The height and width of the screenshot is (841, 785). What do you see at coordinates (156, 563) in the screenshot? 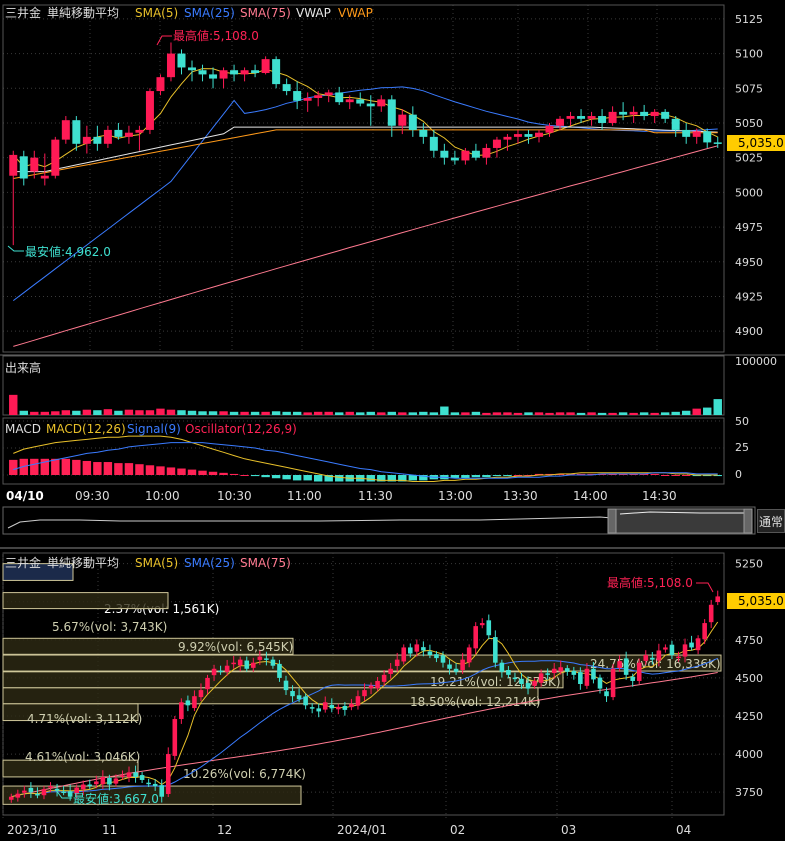
I see `bottom-legend-sma5: SMA(5)` at bounding box center [156, 563].